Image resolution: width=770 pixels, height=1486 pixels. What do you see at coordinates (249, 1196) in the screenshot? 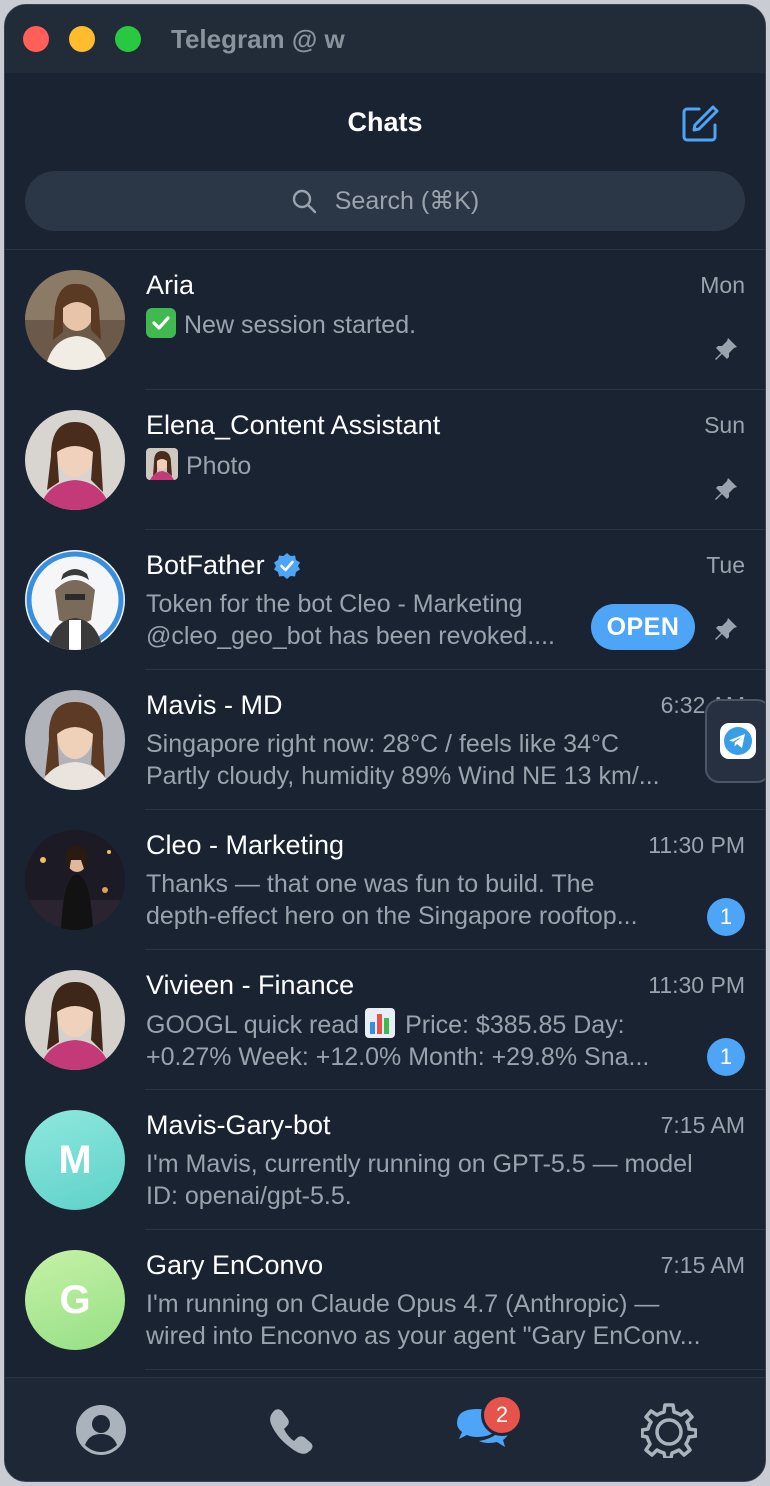
I see `chat-preview-line: ID: openai/gpt-5.5.` at bounding box center [249, 1196].